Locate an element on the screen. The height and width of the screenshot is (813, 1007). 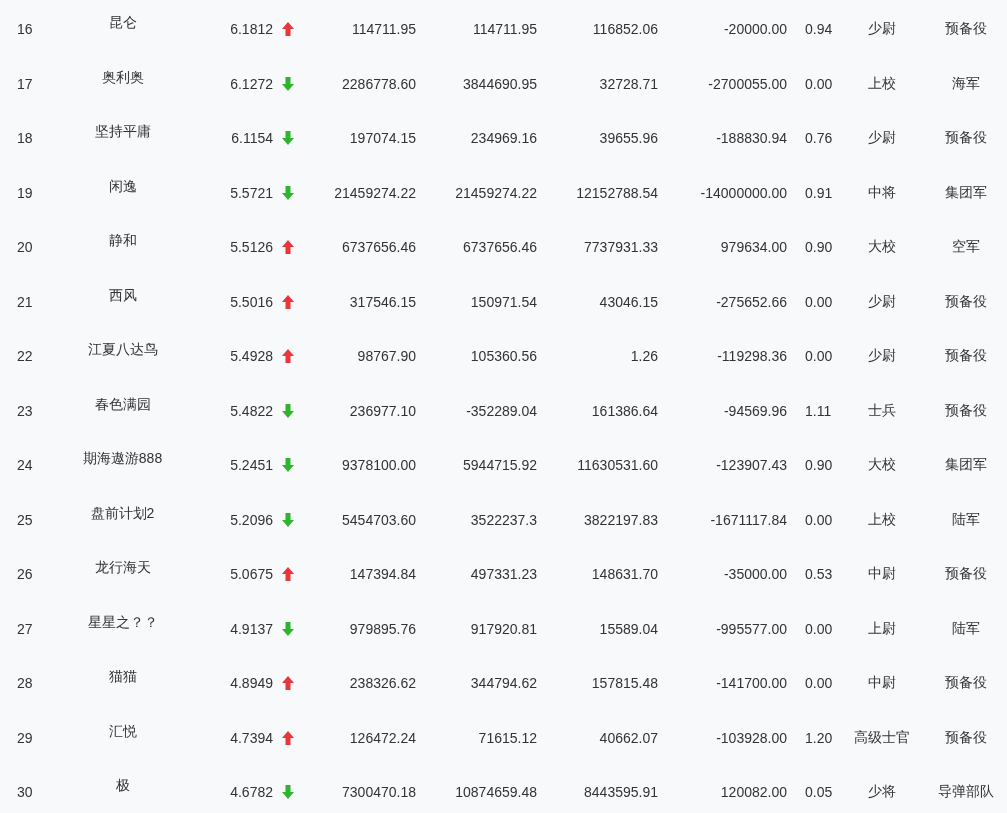
row-number: 30 is located at coordinates (25, 792).